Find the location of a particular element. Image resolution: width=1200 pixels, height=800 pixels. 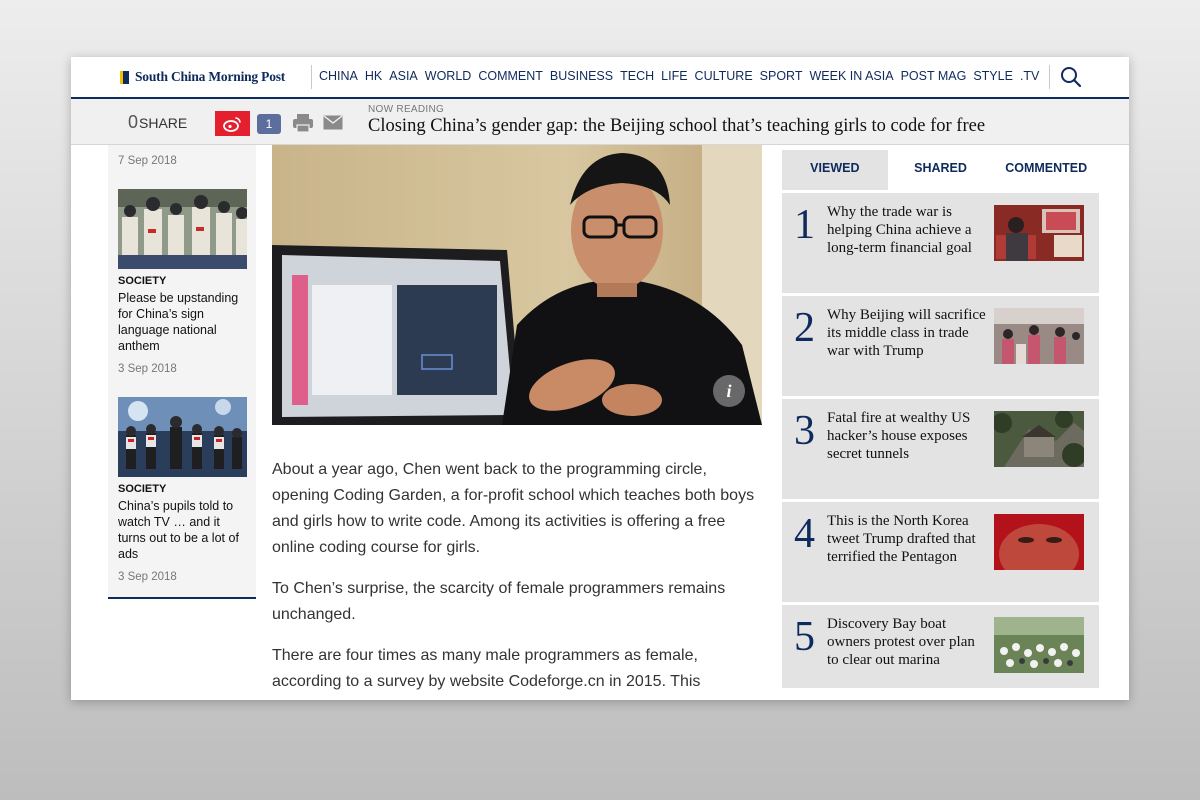

nav-item-asia: ASIA is located at coordinates (403, 76).